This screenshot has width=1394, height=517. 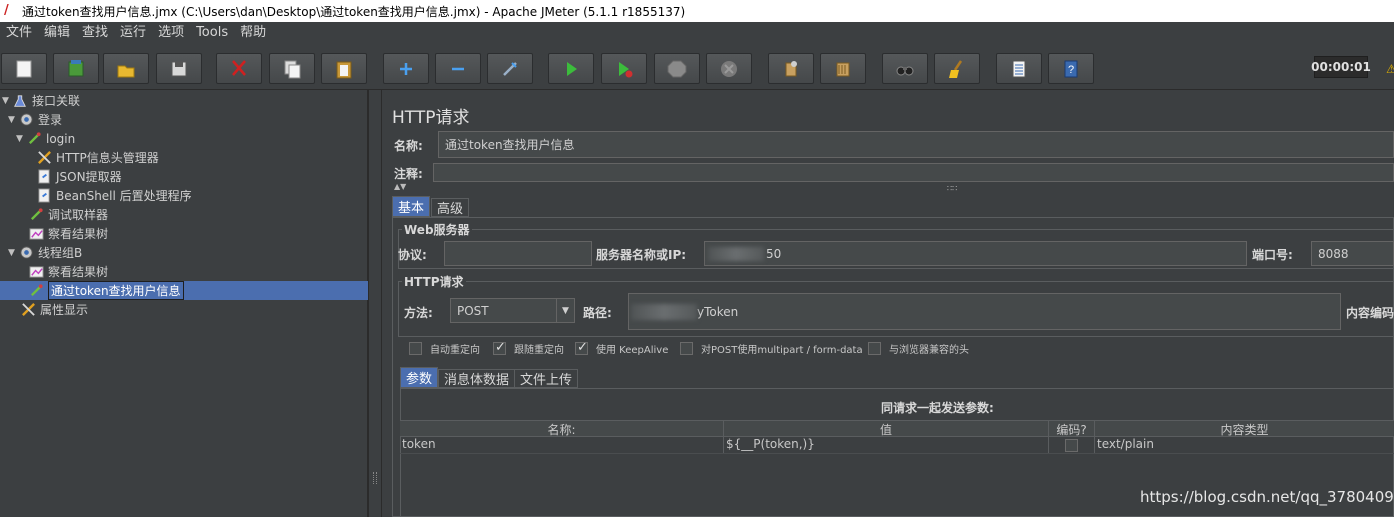 I want to click on clear-all-button, so click(x=843, y=68).